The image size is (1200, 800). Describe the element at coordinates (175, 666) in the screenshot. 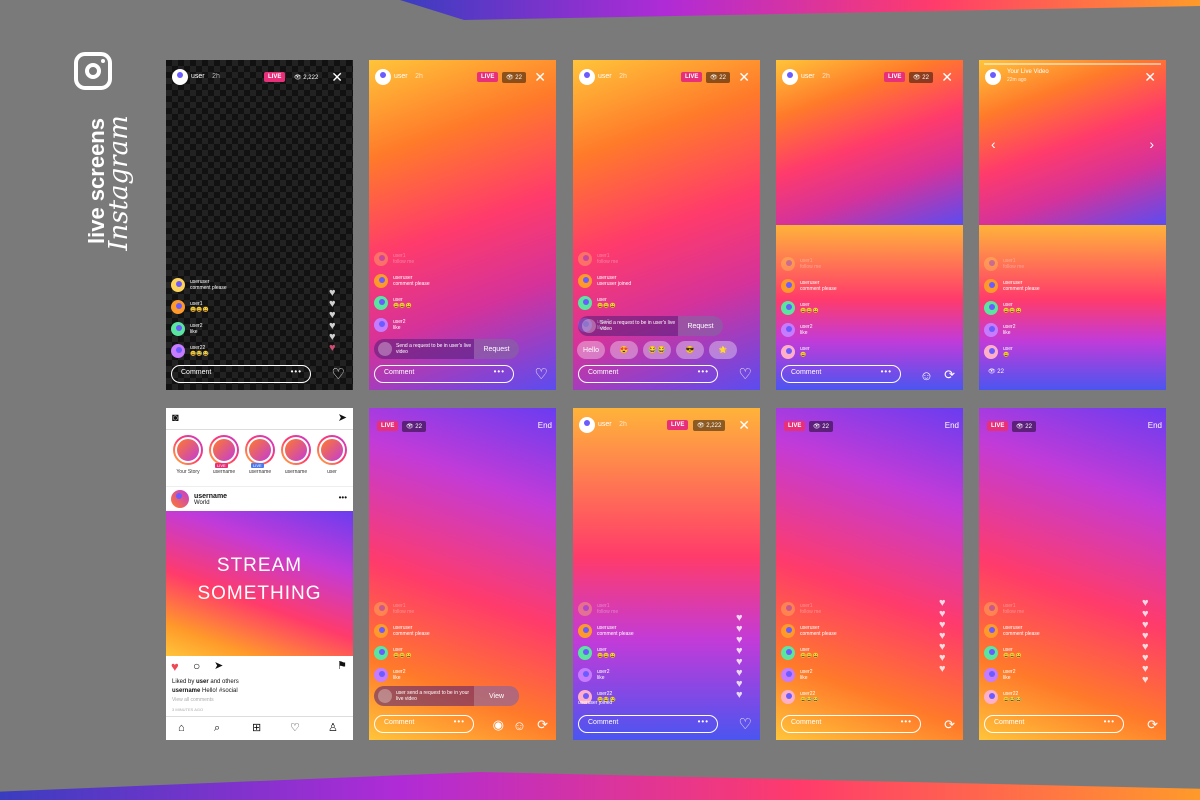

I see `like-heart-icon: ♥` at that location.